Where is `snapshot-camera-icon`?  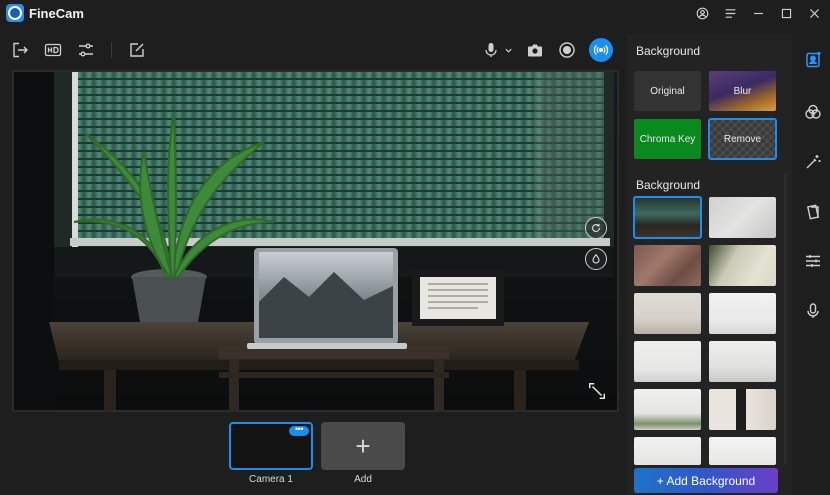 snapshot-camera-icon is located at coordinates (535, 50).